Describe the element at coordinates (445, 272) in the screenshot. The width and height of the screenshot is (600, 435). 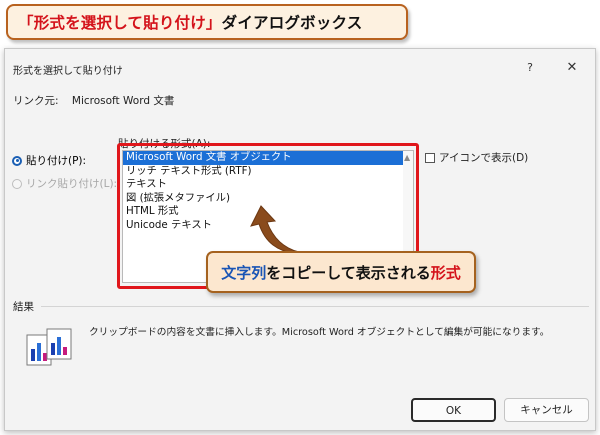
I see `callout-part3: 形式` at that location.